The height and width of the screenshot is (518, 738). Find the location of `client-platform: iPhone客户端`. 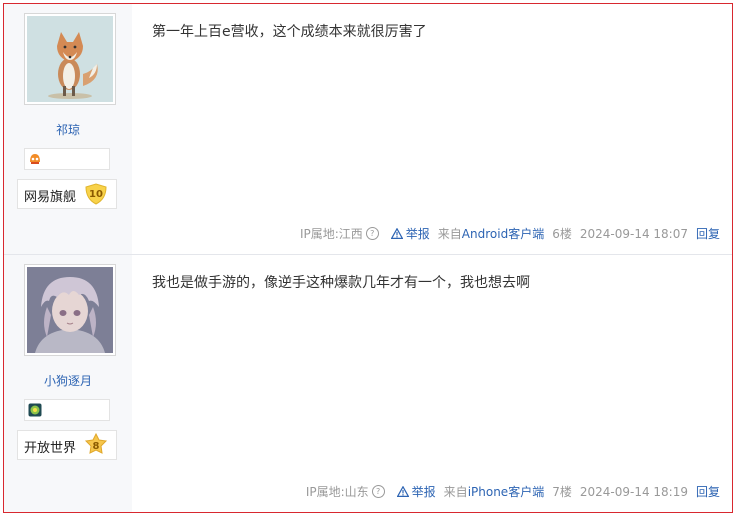

client-platform: iPhone客户端 is located at coordinates (506, 492).